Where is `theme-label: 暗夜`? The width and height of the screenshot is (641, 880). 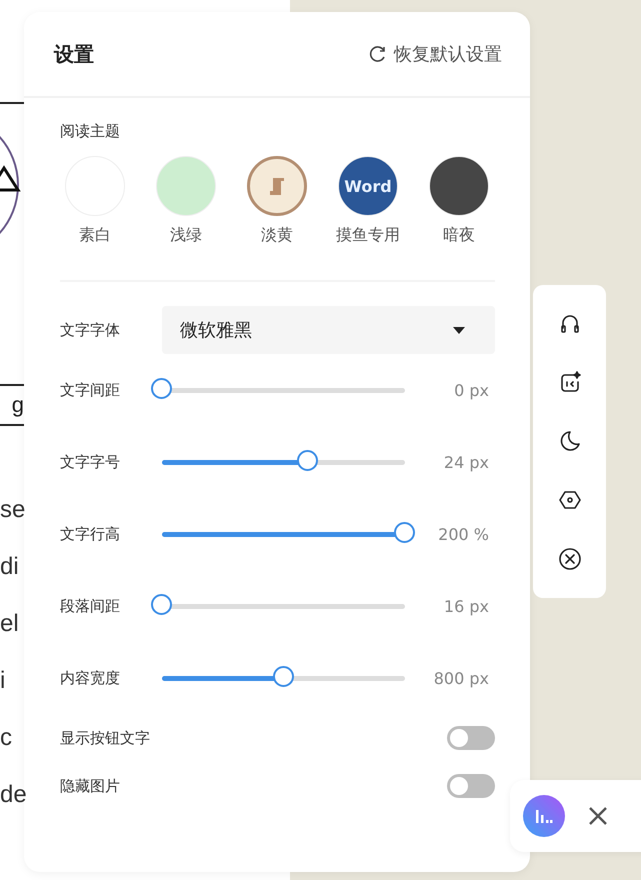 theme-label: 暗夜 is located at coordinates (459, 235).